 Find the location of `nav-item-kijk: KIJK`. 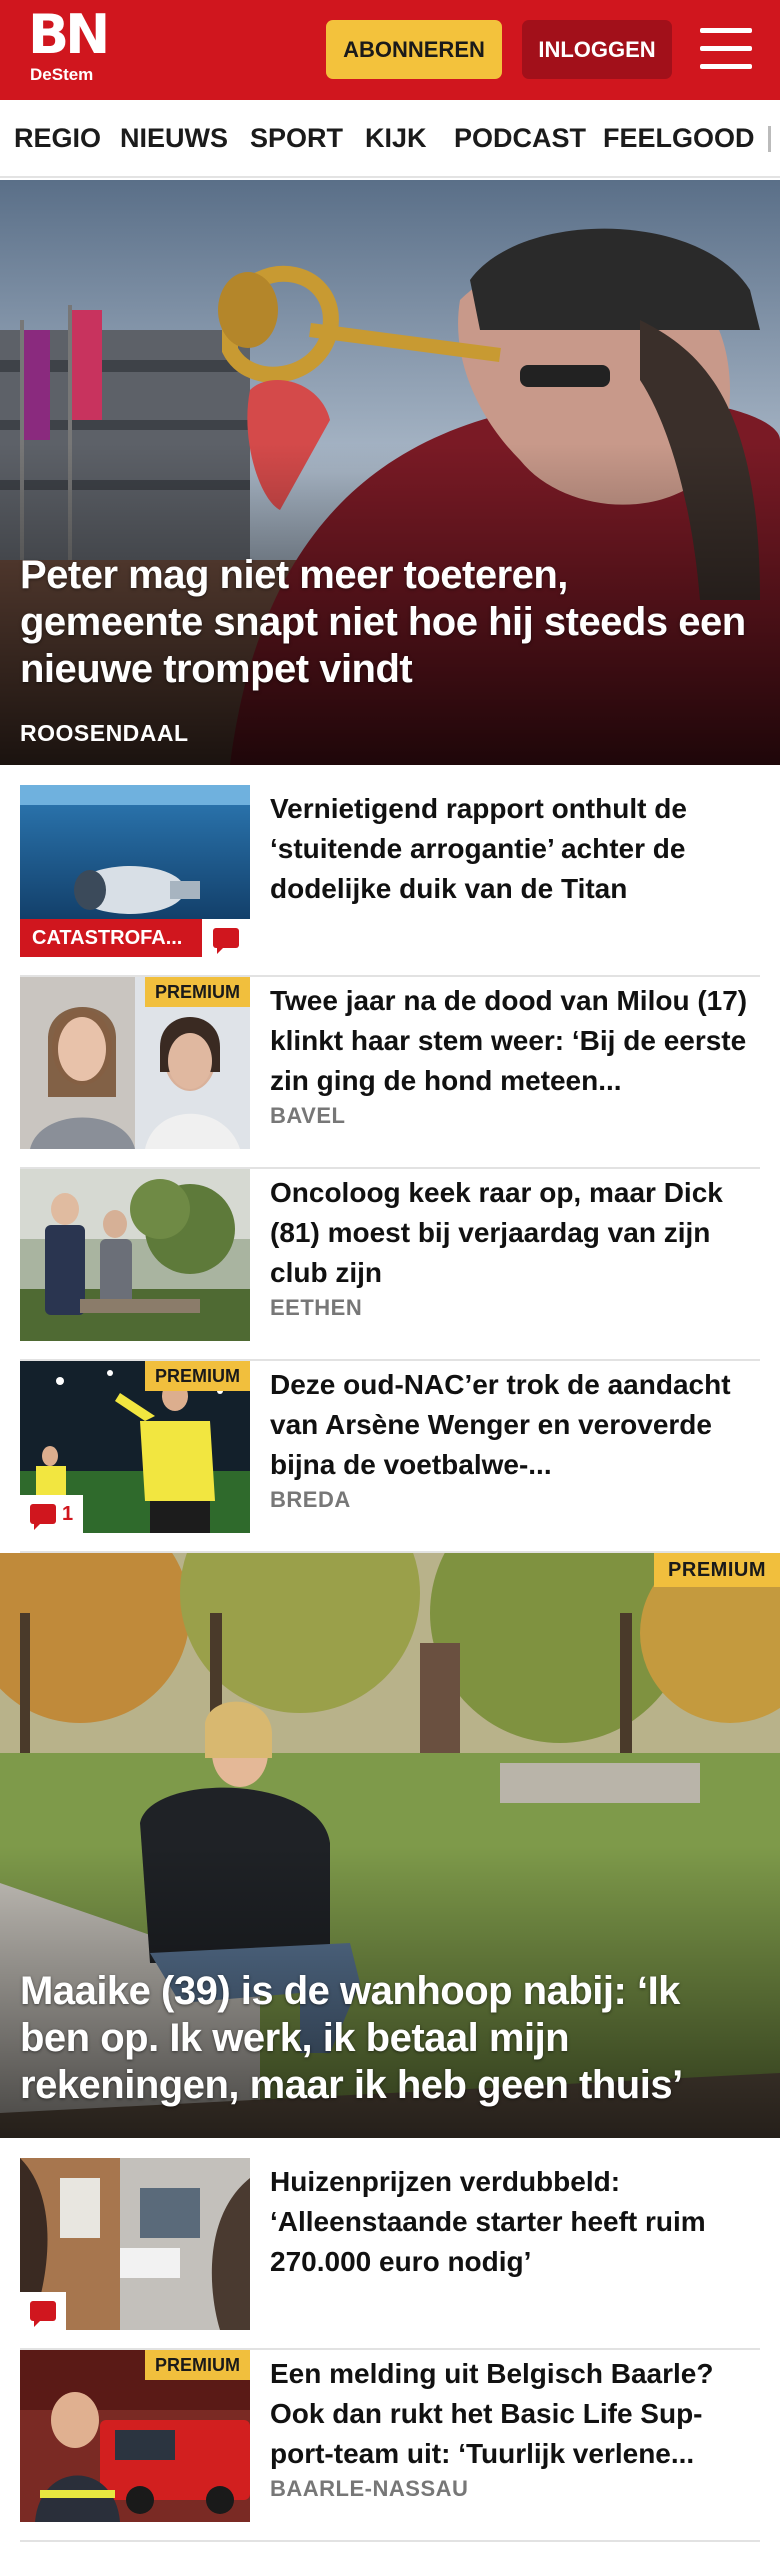

nav-item-kijk: KIJK is located at coordinates (396, 138).